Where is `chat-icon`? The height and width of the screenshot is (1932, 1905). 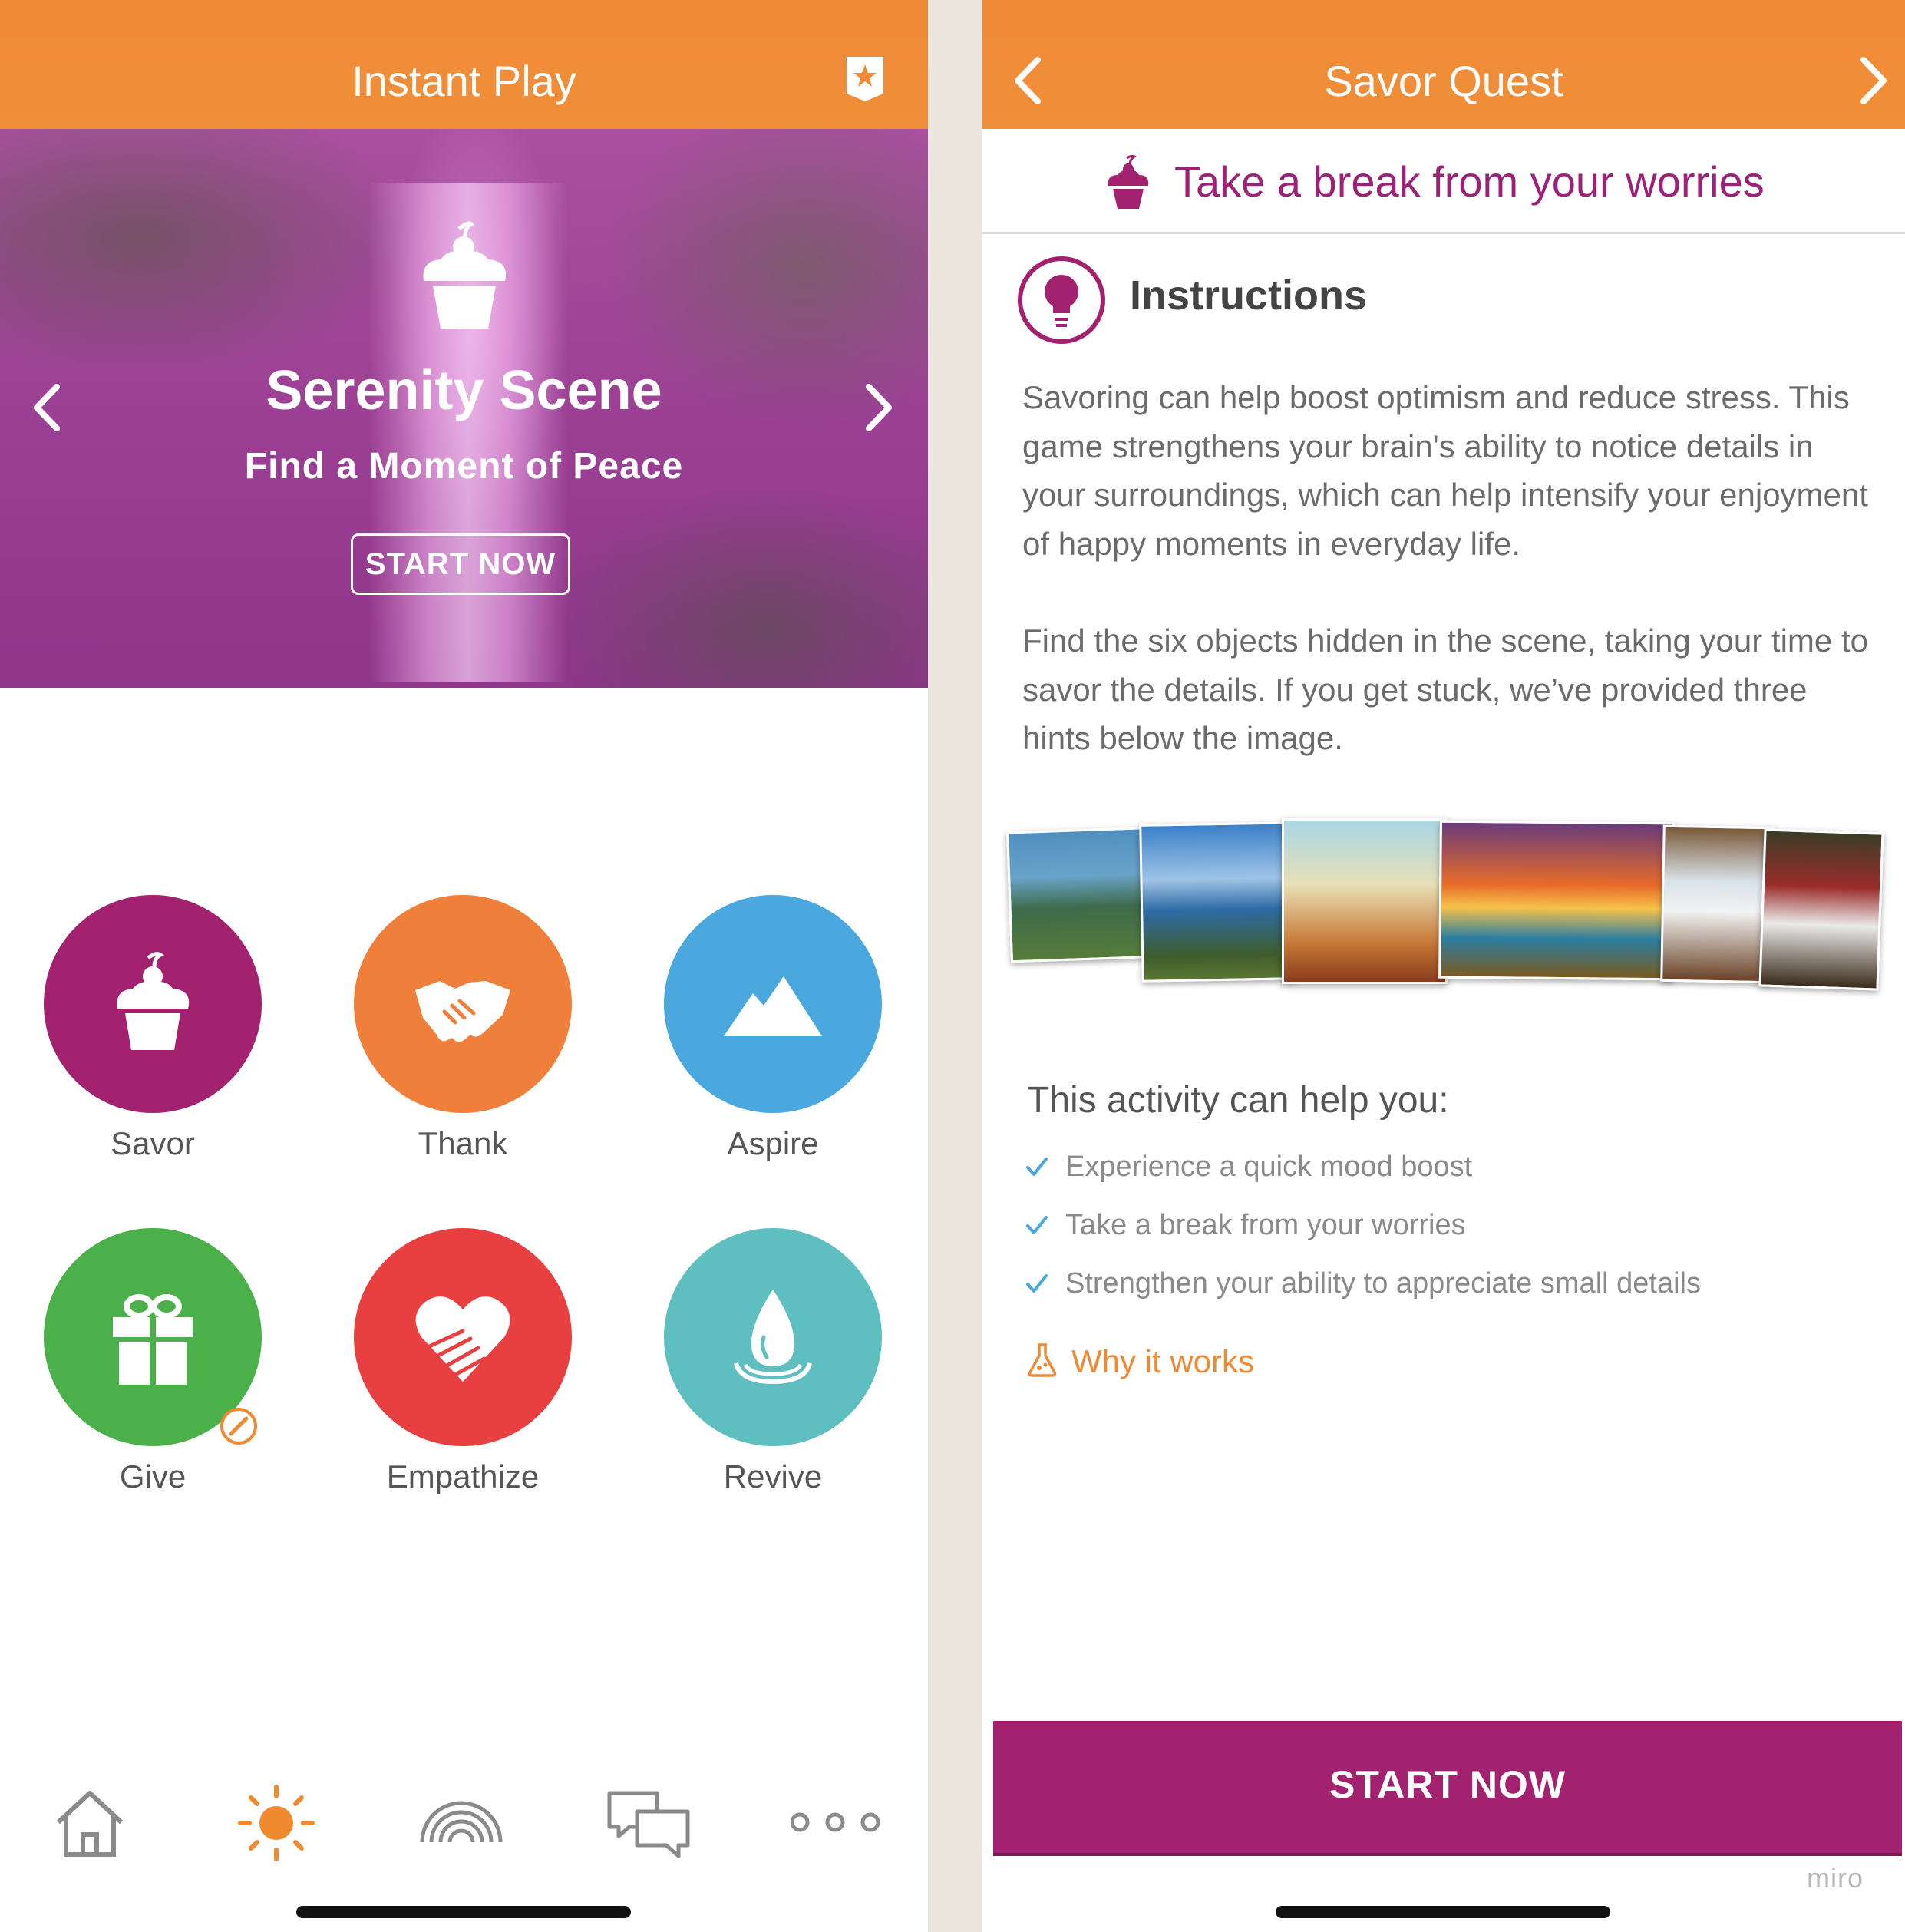 chat-icon is located at coordinates (648, 1823).